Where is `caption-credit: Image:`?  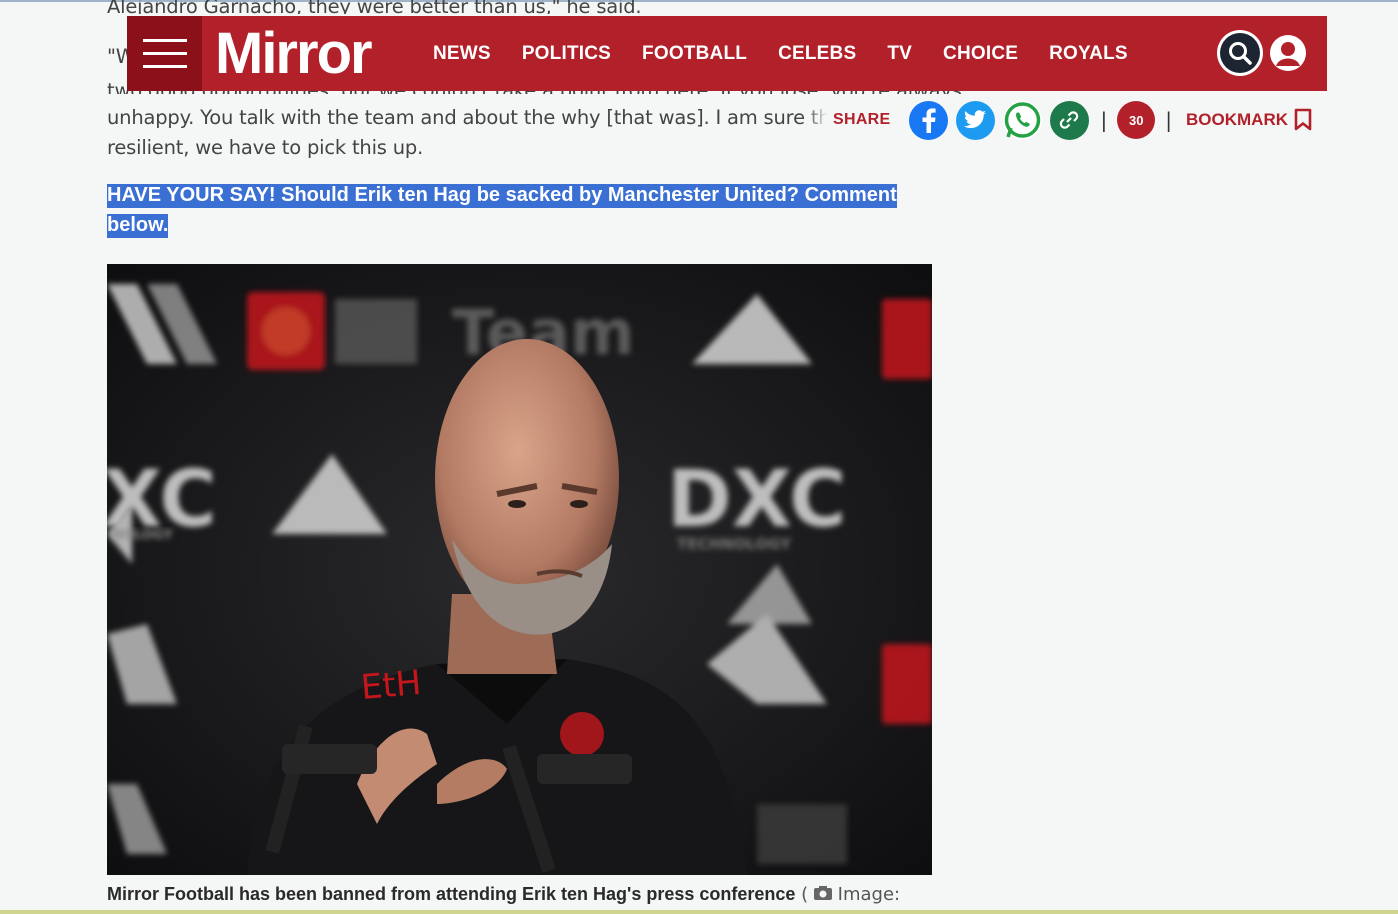
caption-credit: Image: is located at coordinates (869, 894).